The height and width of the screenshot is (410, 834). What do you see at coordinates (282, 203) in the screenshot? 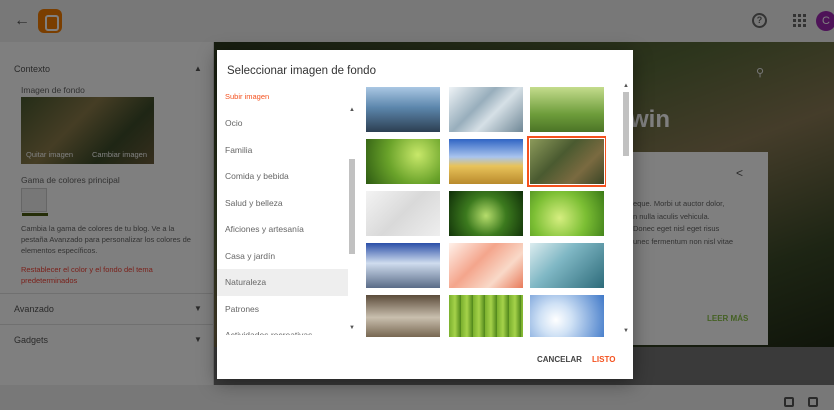
I see `category-item: Salud y belleza` at bounding box center [282, 203].